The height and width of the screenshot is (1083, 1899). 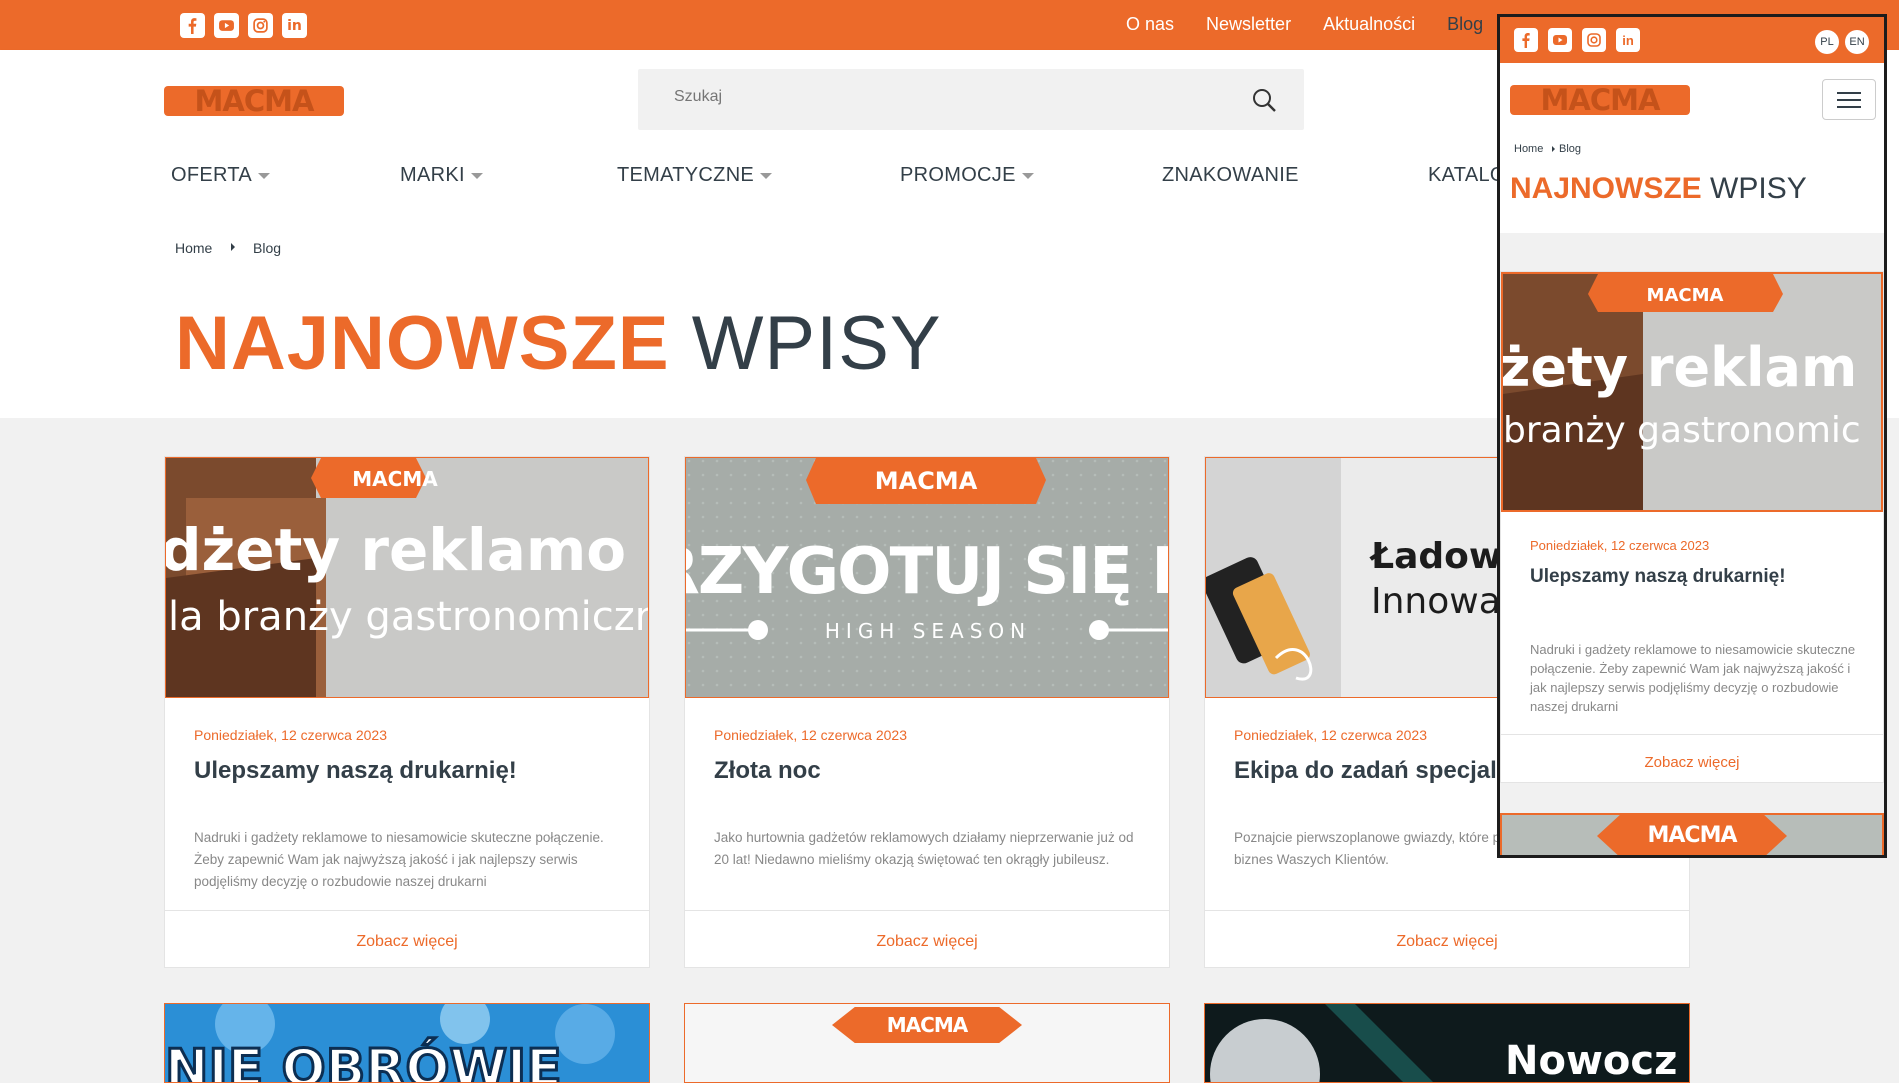 I want to click on nav-promocje: PROMOCJE, so click(x=967, y=175).